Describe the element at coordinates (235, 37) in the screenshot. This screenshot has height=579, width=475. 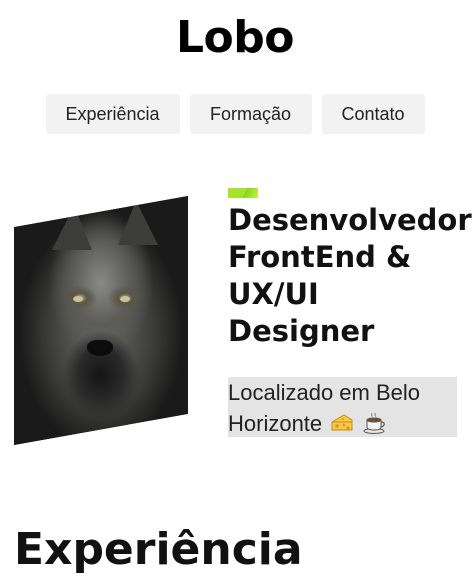
I see `site-title: Lobo` at that location.